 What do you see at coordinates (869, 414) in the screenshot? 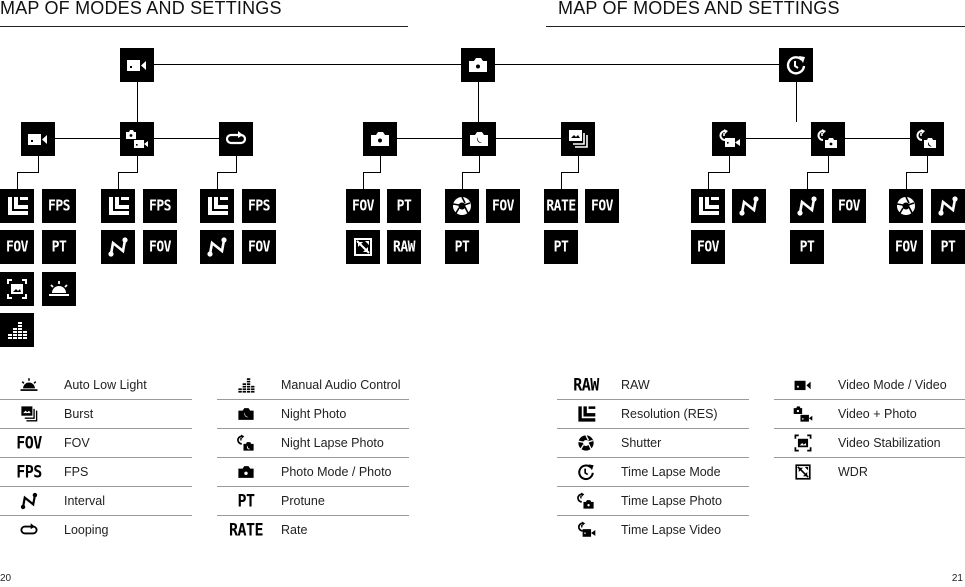
I see `legend-item: Video + Photo` at bounding box center [869, 414].